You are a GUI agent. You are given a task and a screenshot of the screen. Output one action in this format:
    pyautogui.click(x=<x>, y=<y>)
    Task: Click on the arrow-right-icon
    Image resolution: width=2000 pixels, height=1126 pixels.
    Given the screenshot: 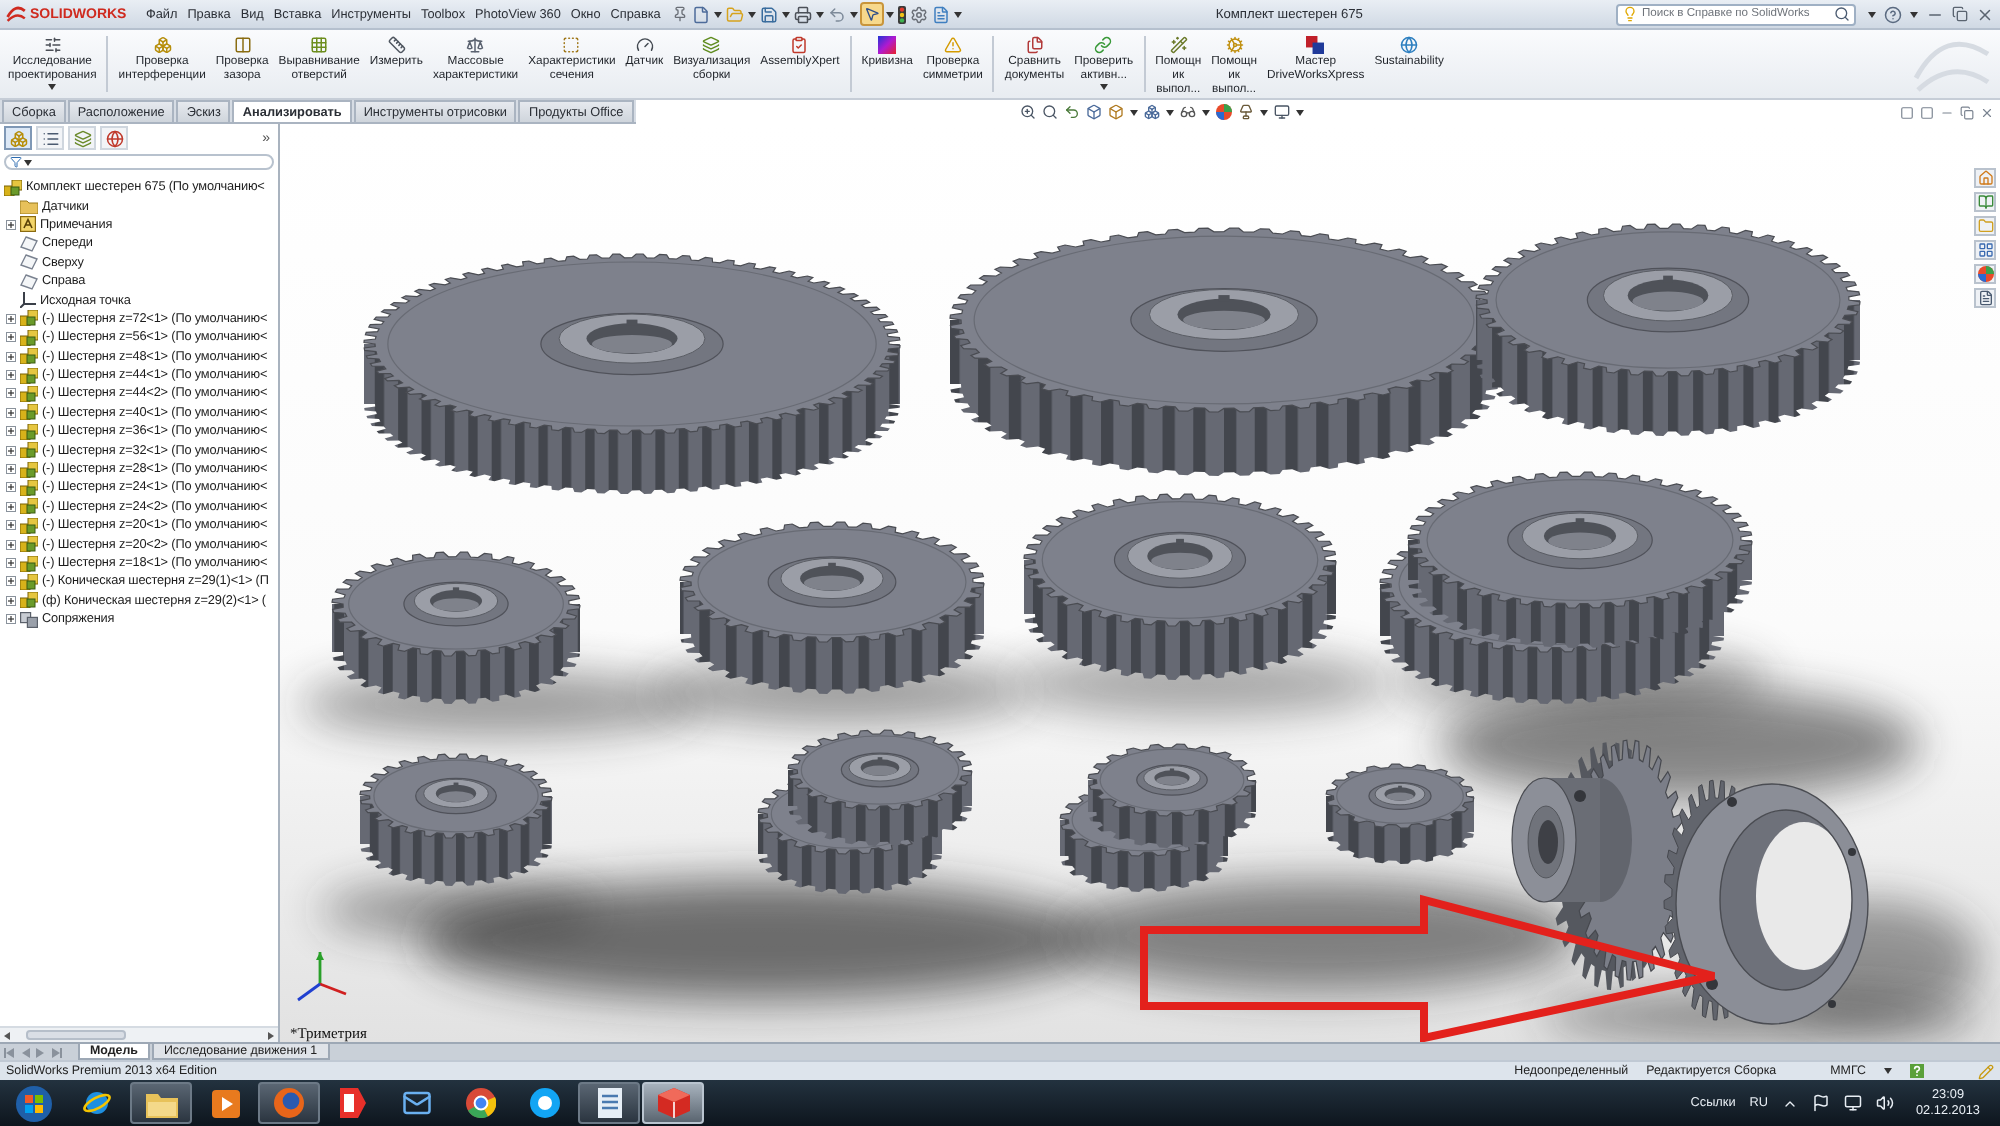 What is the action you would take?
    pyautogui.click(x=271, y=1035)
    